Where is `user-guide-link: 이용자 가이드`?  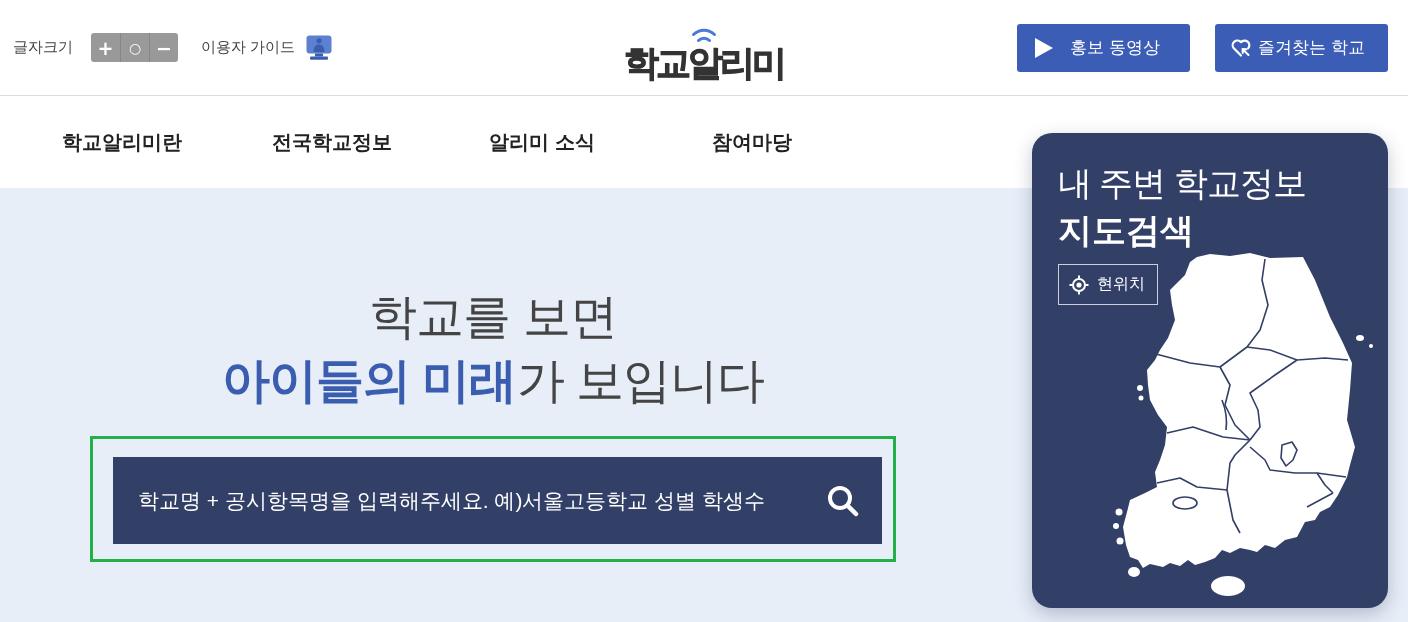 user-guide-link: 이용자 가이드 is located at coordinates (267, 47).